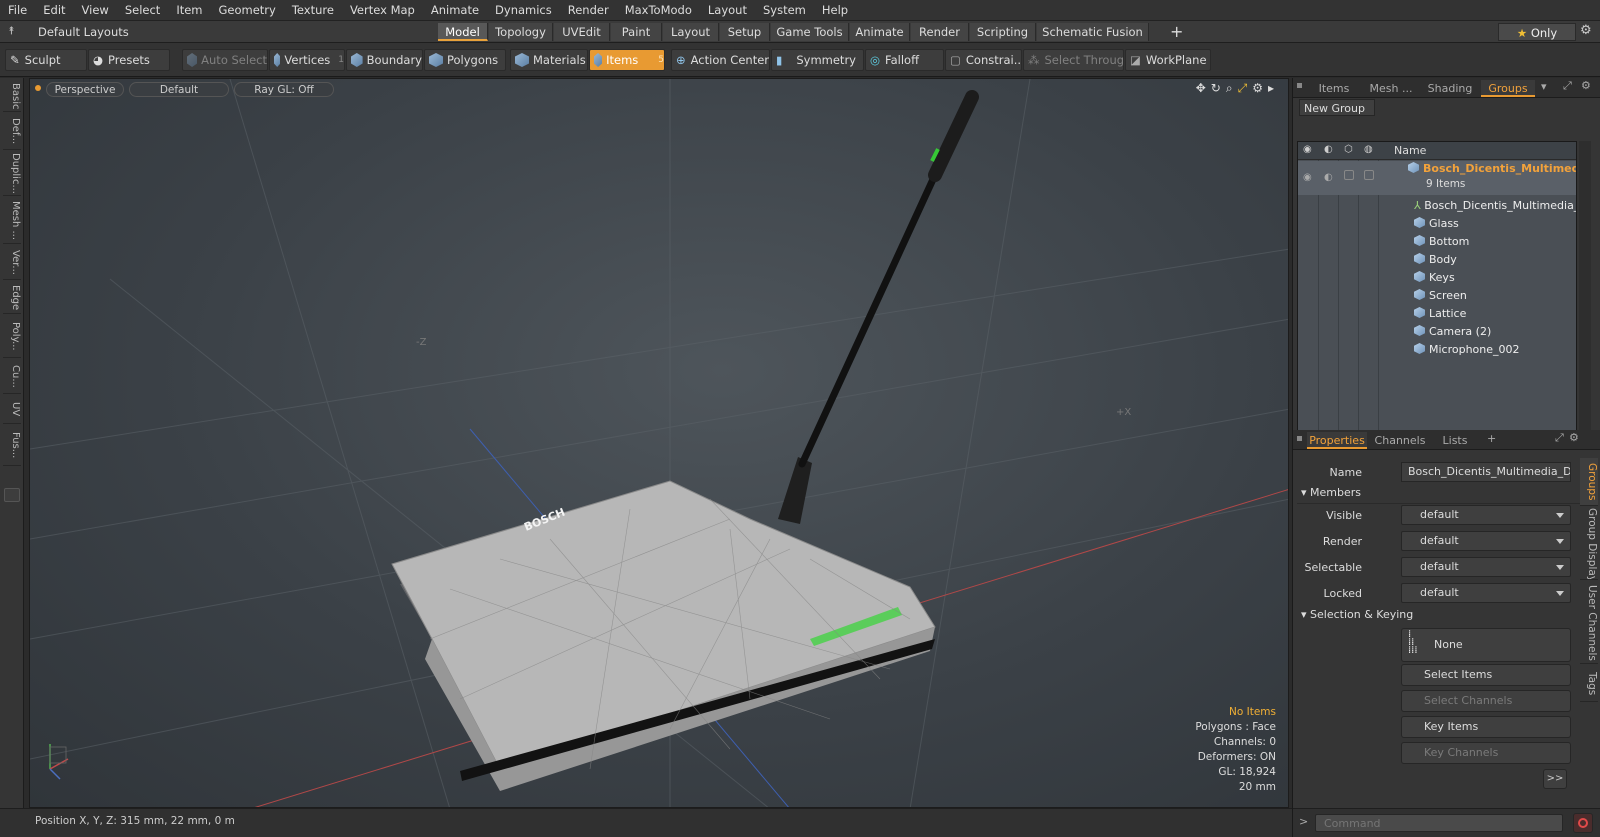  Describe the element at coordinates (1589, 623) in the screenshot. I see `side-tab-user-channels: User Channels` at that location.